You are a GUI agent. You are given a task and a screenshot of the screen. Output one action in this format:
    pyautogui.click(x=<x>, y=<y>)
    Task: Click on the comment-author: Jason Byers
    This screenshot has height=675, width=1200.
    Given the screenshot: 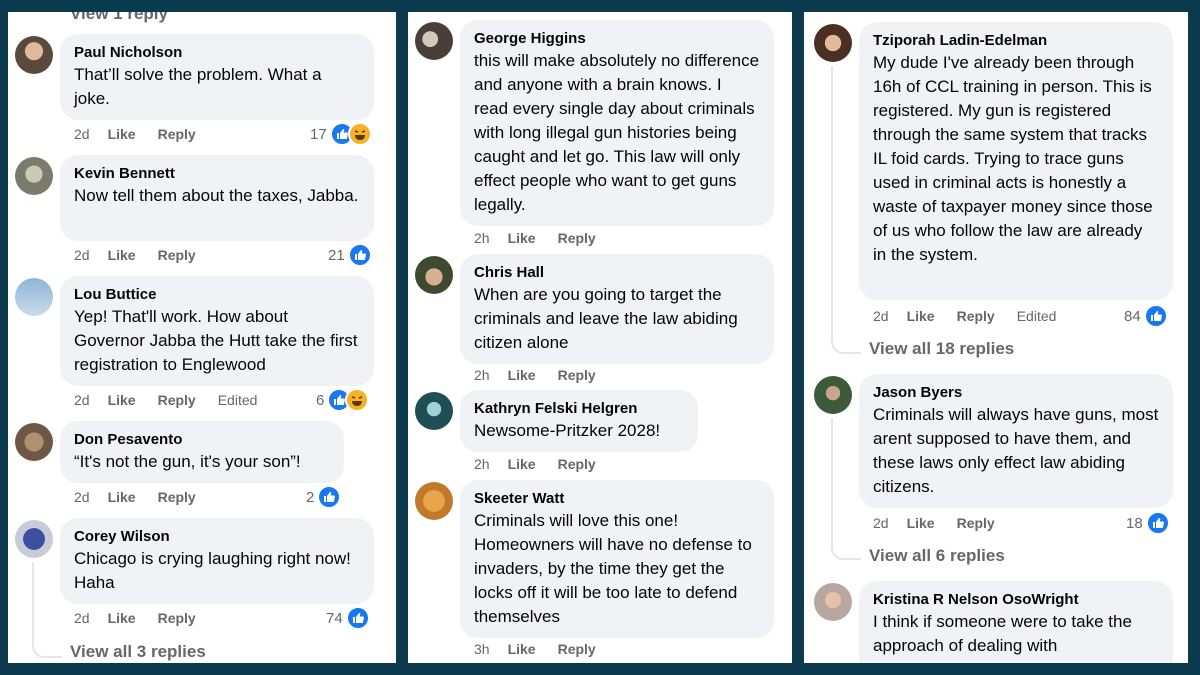 What is the action you would take?
    pyautogui.click(x=1016, y=393)
    